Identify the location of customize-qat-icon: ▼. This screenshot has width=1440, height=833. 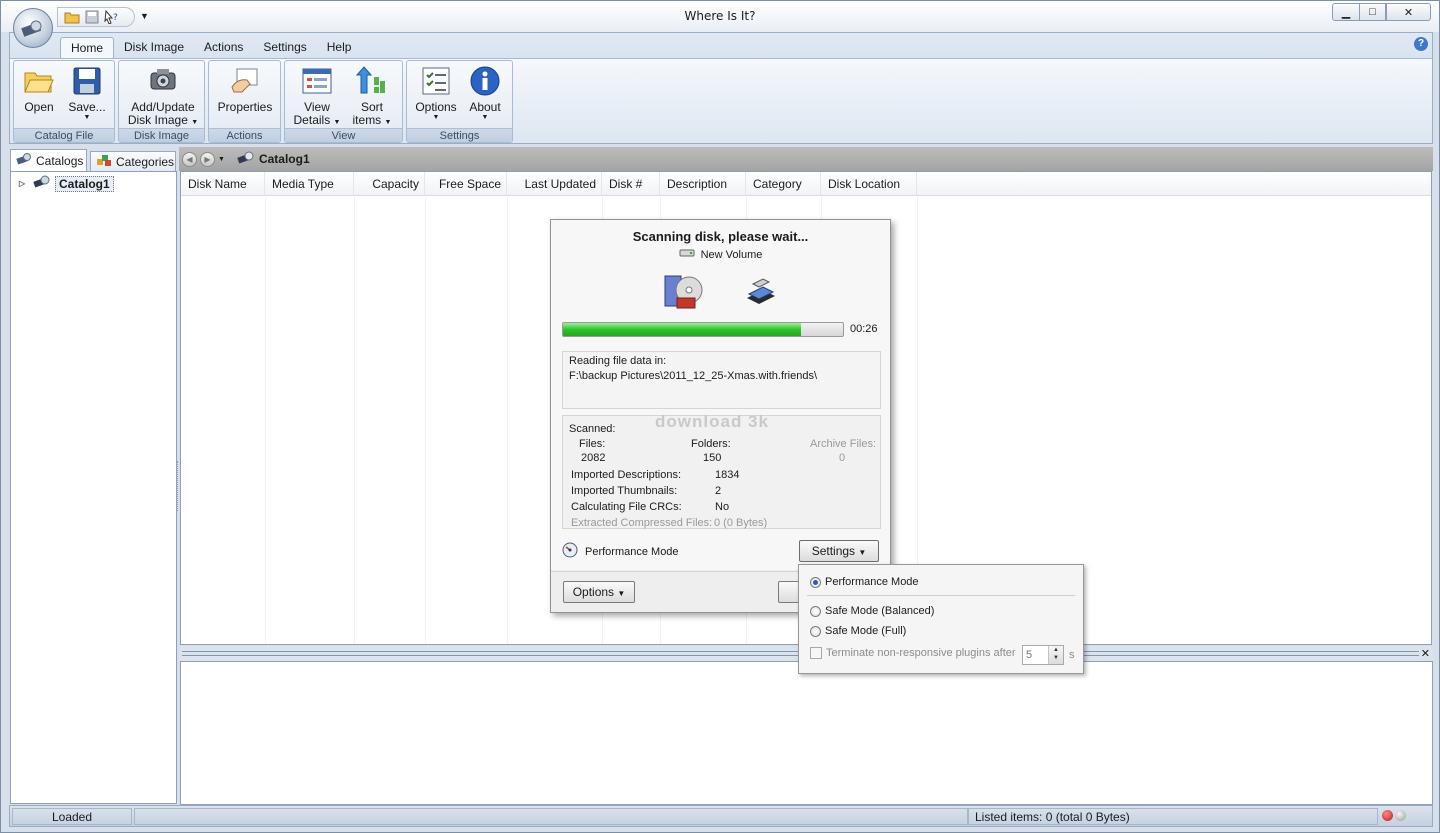
(144, 16).